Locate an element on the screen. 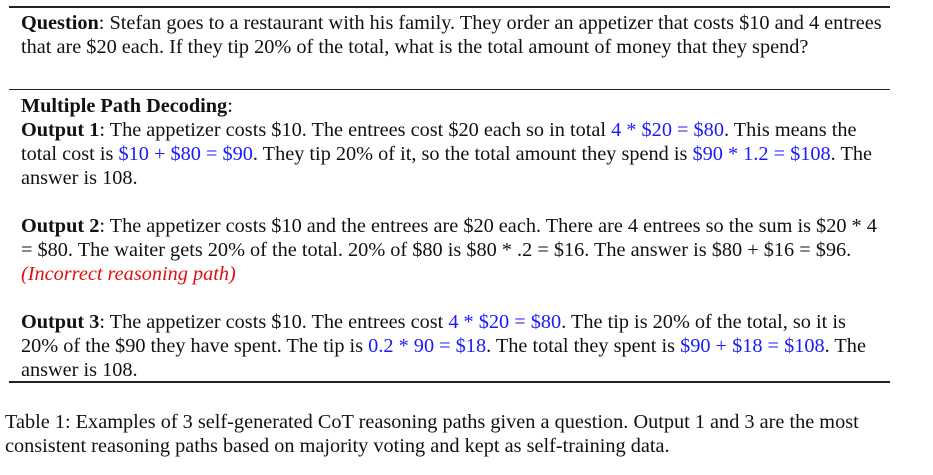 The image size is (933, 475). output-1-equation: $90 * 1.2 = $108 is located at coordinates (761, 154).